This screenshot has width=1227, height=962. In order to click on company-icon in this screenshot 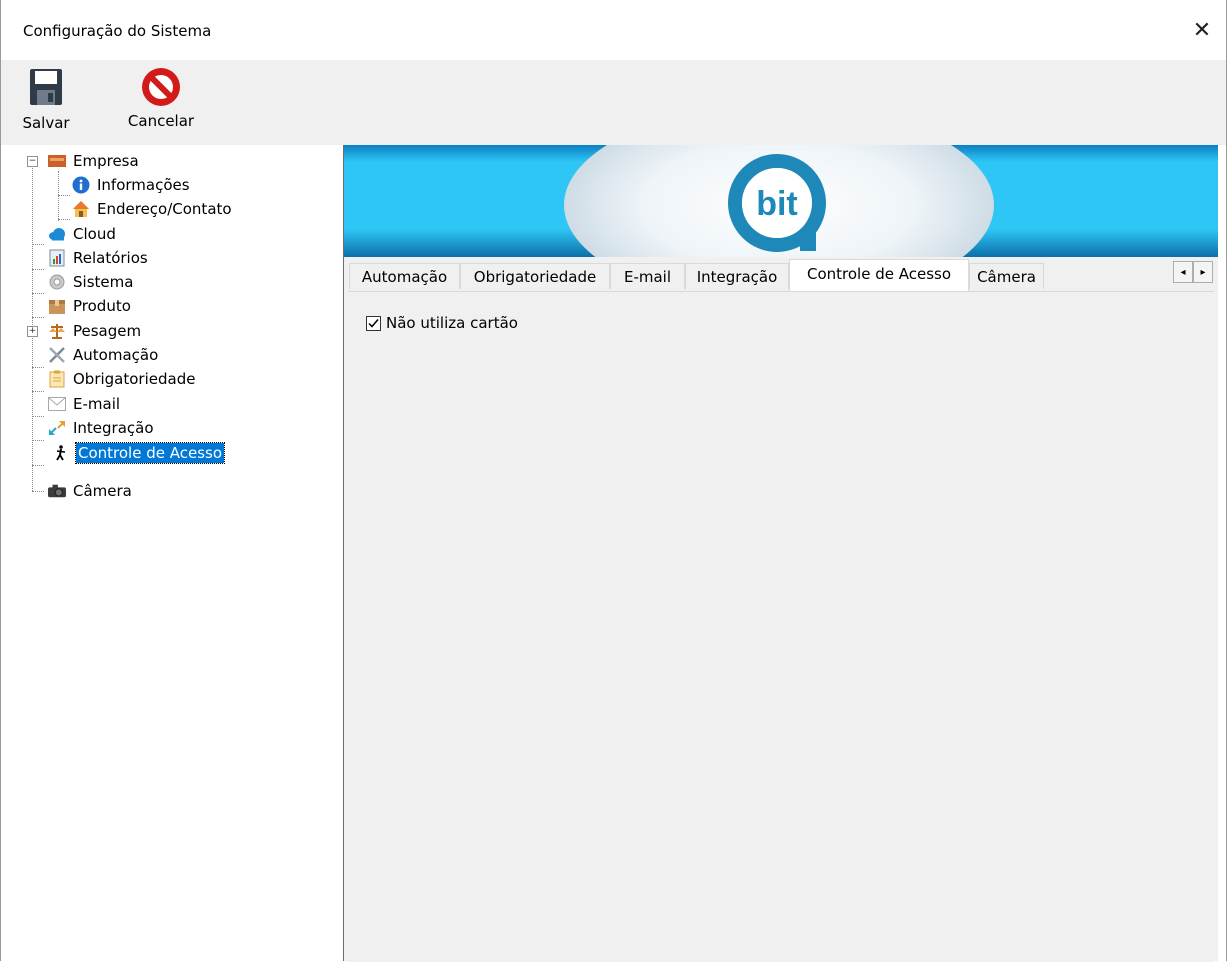, I will do `click(57, 161)`.